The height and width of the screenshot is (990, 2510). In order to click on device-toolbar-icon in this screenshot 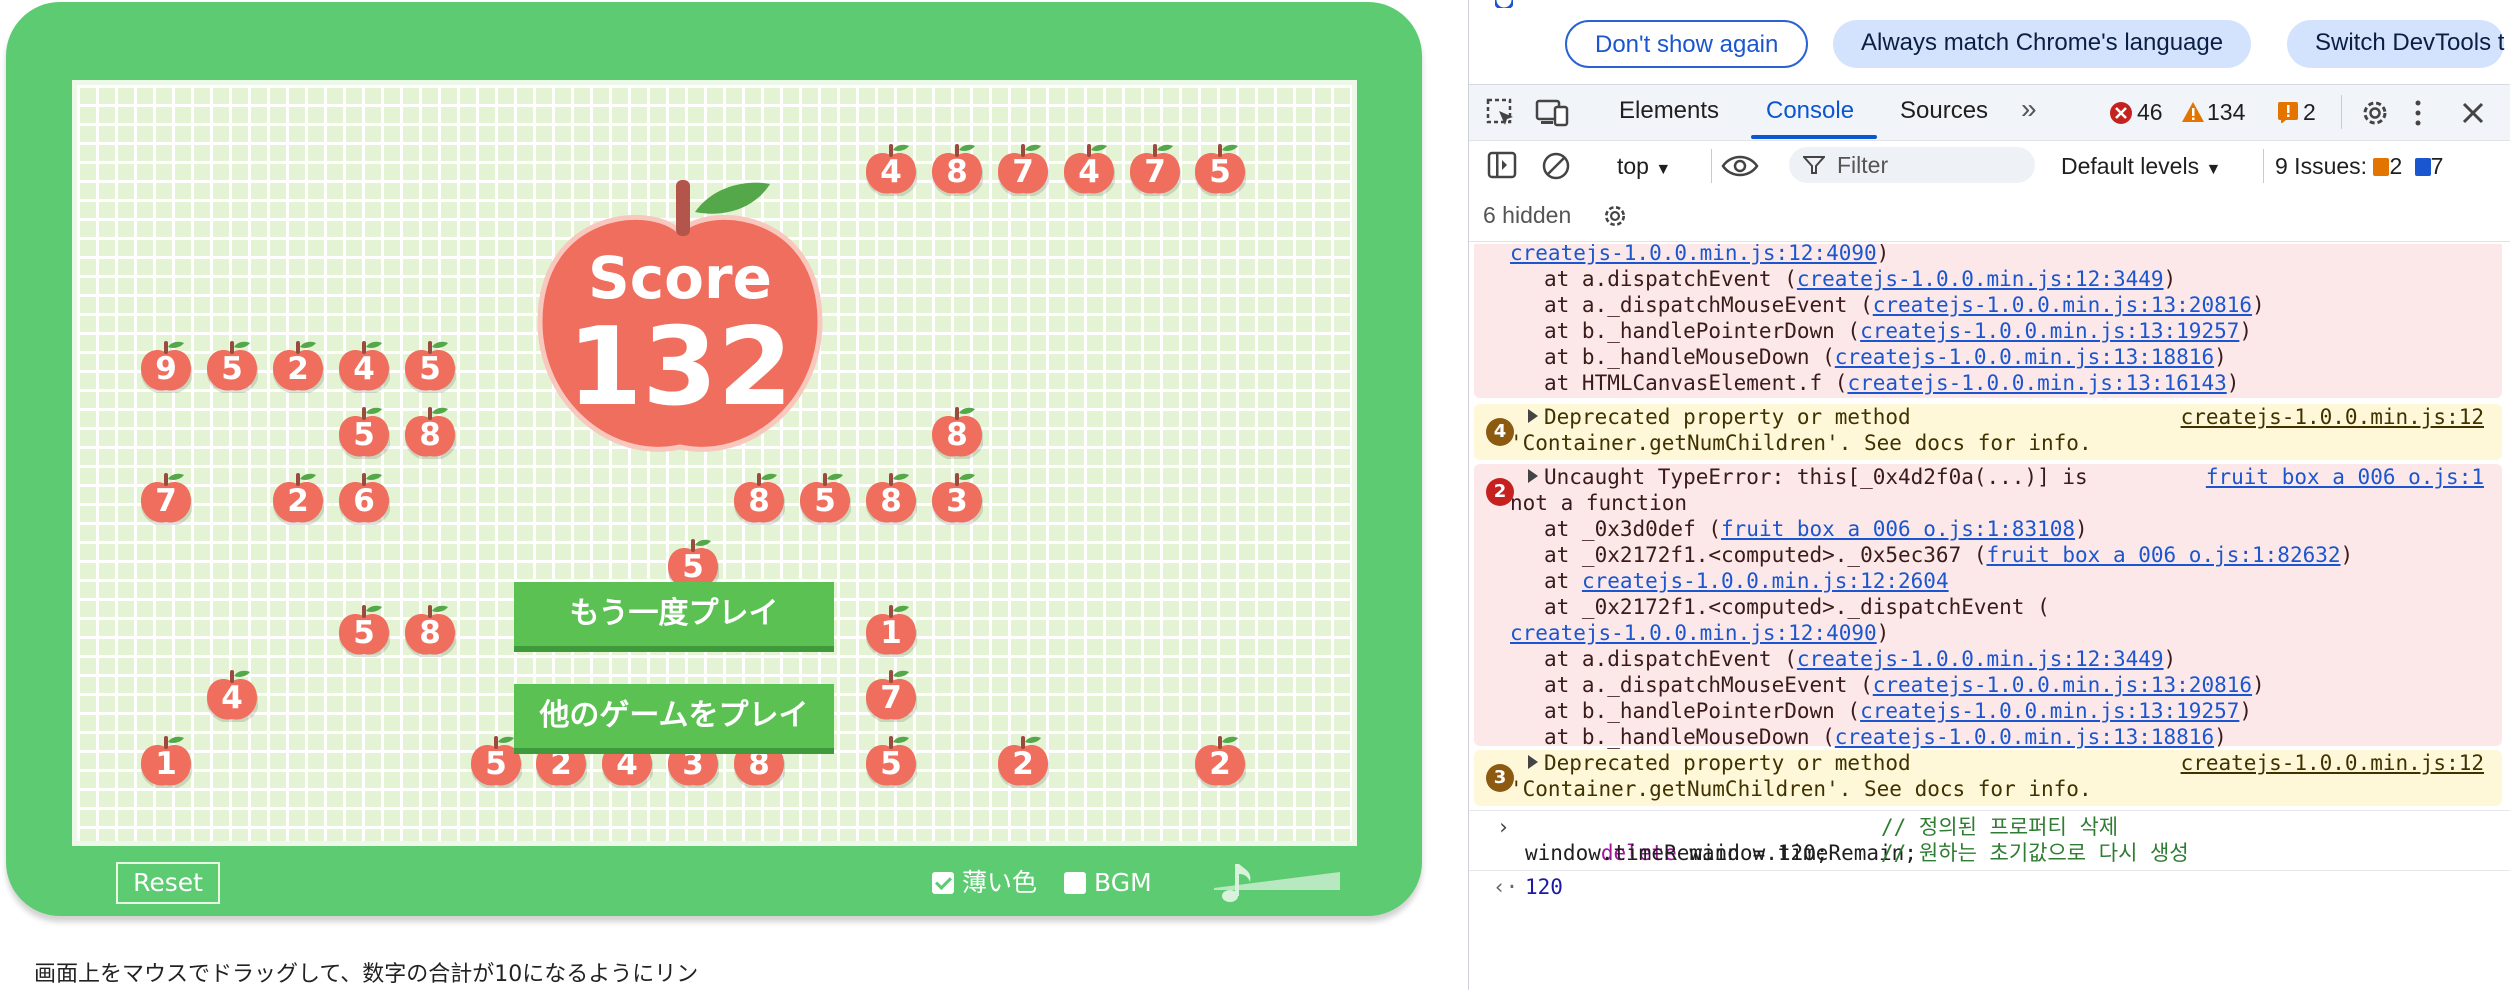, I will do `click(1552, 113)`.